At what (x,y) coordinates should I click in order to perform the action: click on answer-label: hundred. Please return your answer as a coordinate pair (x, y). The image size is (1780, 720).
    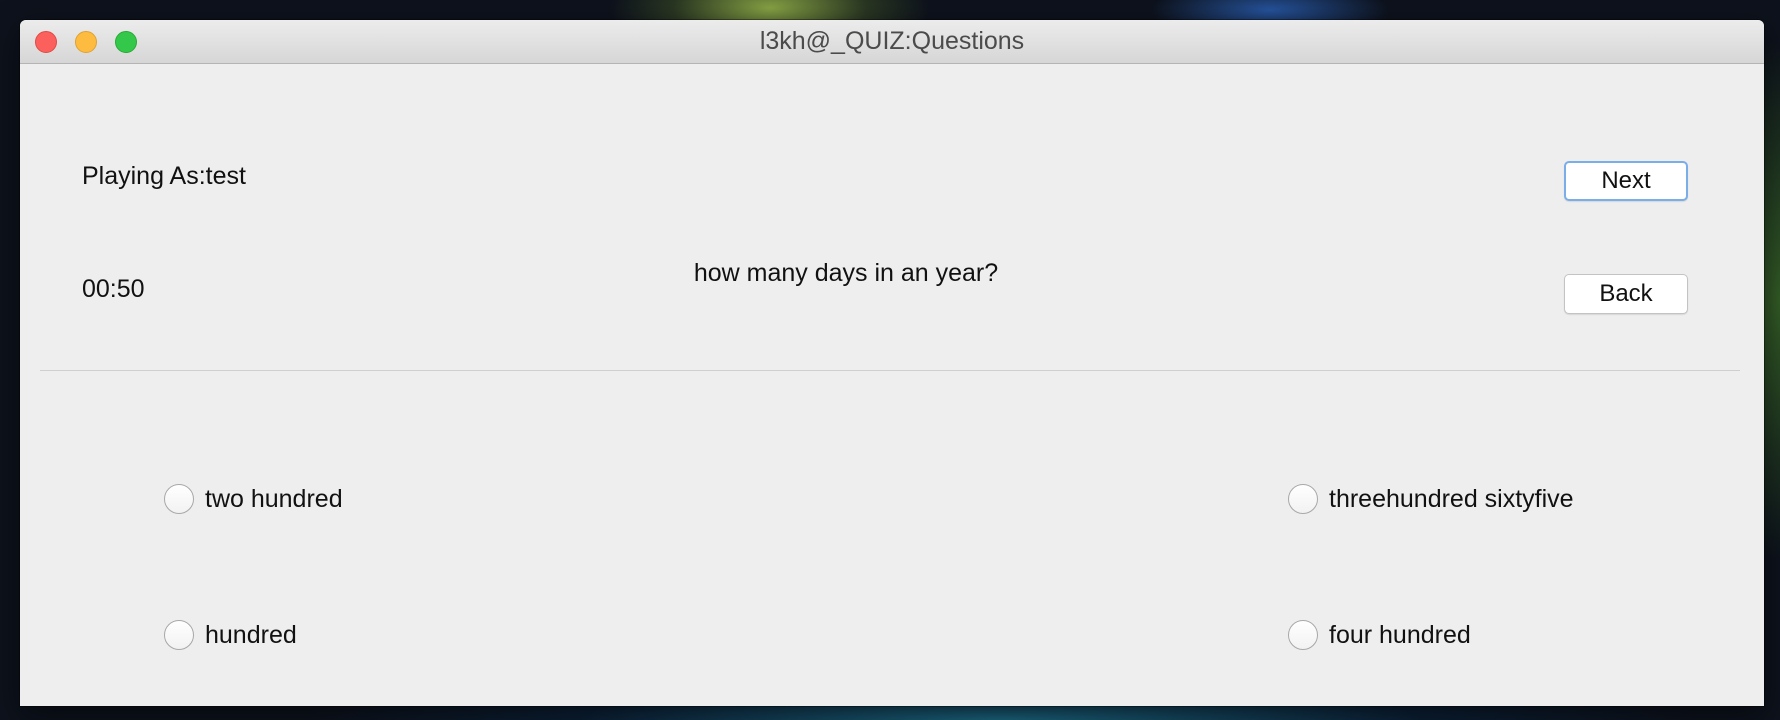
    Looking at the image, I should click on (251, 634).